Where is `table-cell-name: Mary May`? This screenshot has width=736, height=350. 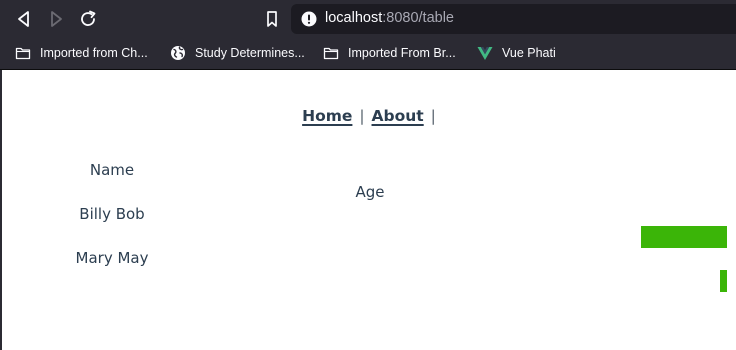
table-cell-name: Mary May is located at coordinates (112, 258).